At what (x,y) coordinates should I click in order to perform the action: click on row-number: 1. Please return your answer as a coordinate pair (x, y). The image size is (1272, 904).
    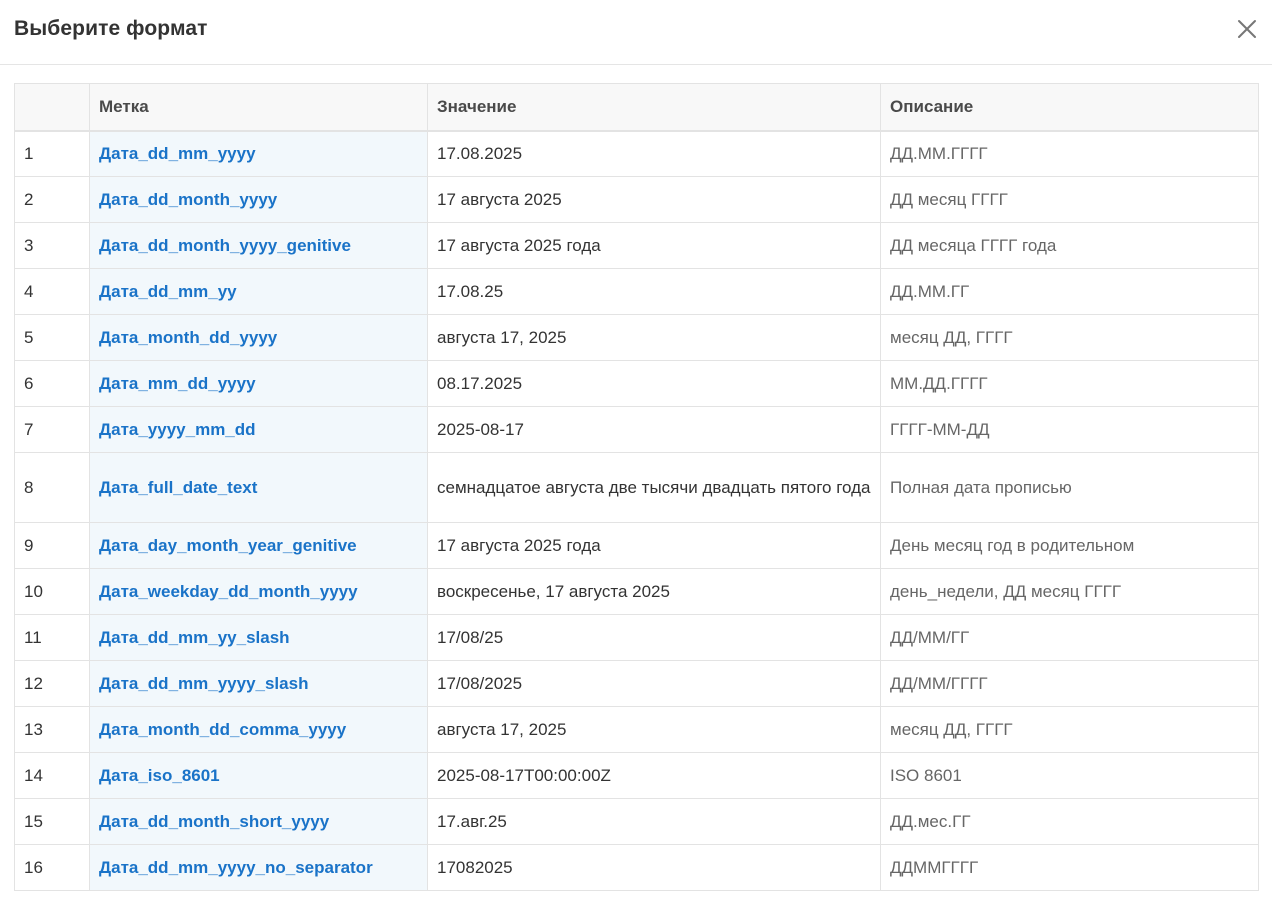
    Looking at the image, I should click on (52, 153).